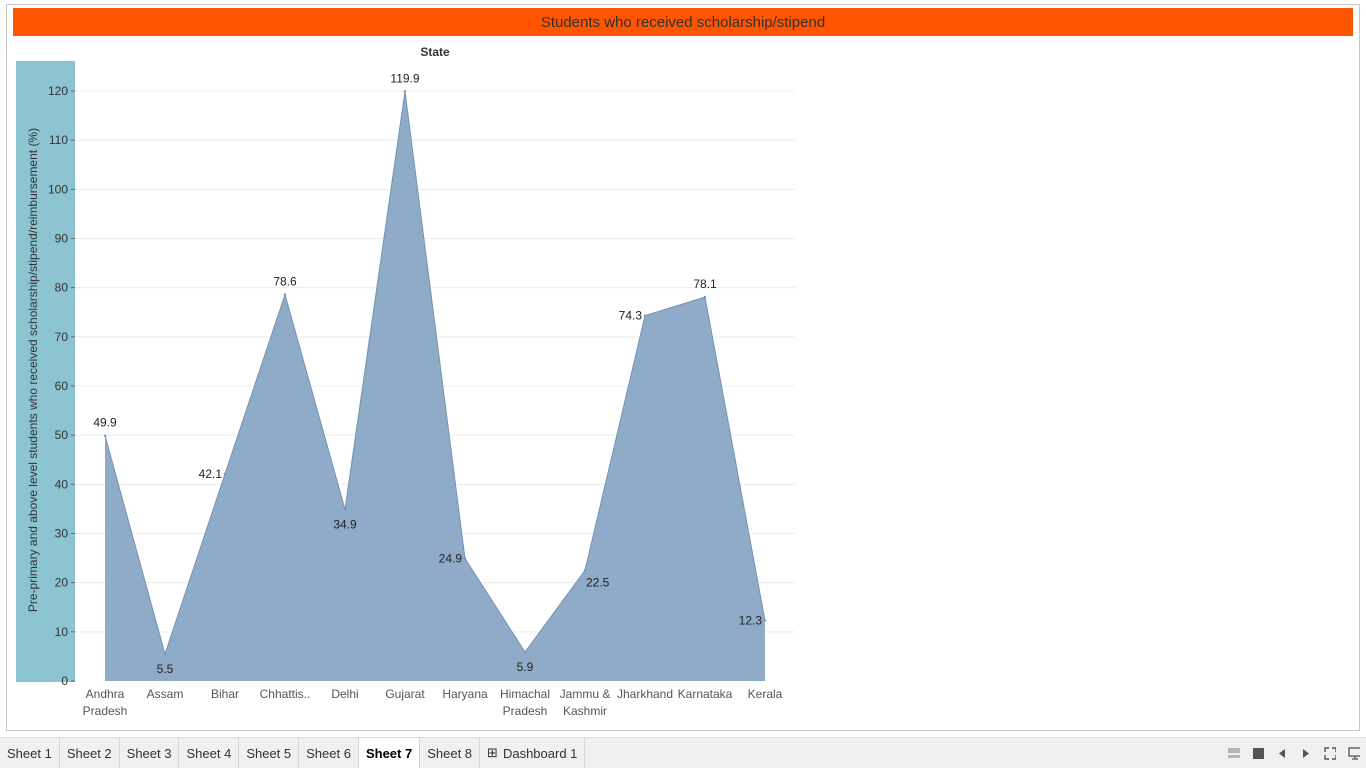 This screenshot has height=768, width=1366. Describe the element at coordinates (645, 694) in the screenshot. I see `x-tick-label: Jharkhand` at that location.